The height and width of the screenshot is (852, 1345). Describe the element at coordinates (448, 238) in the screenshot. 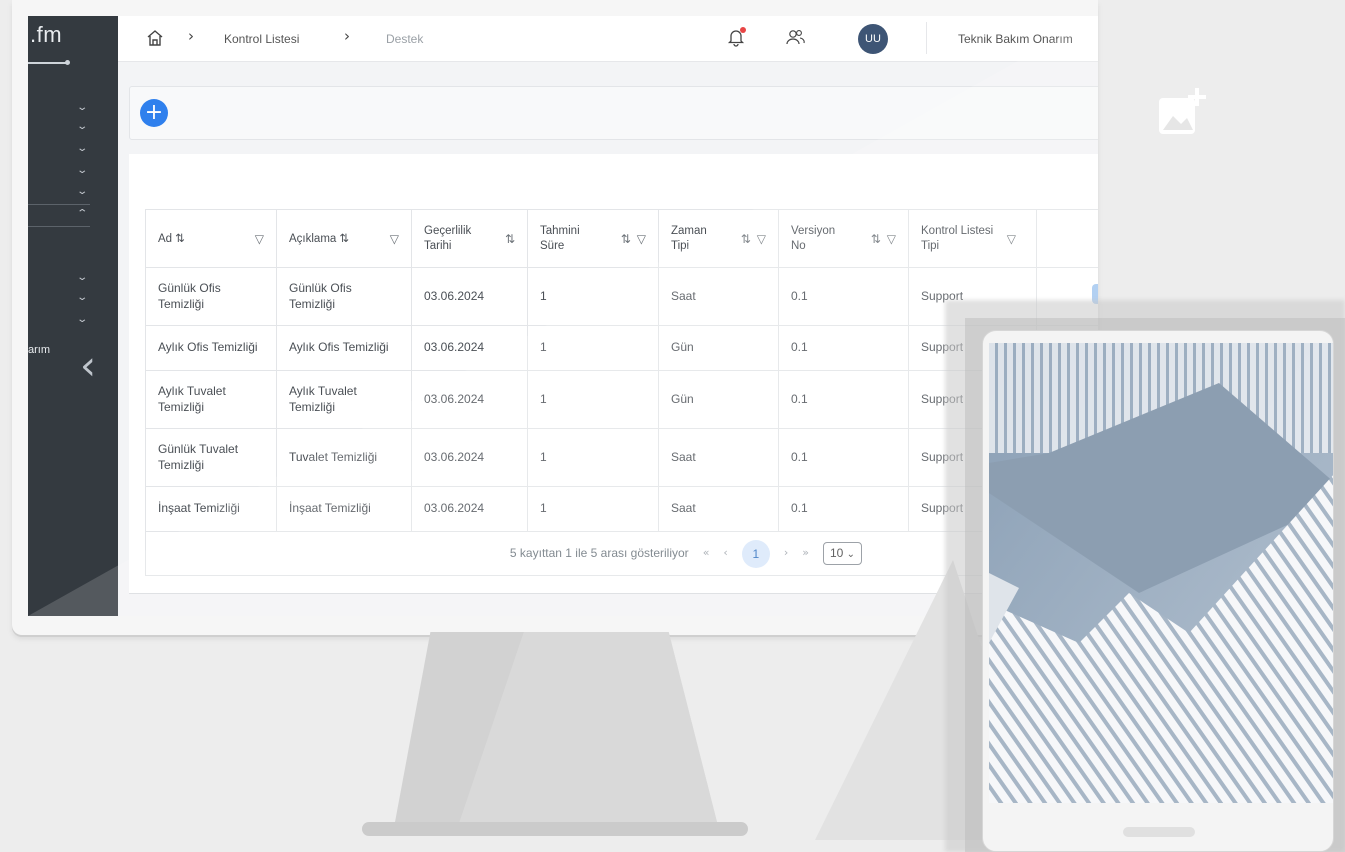

I see `column-label: Geçerlilik Tarihi` at that location.